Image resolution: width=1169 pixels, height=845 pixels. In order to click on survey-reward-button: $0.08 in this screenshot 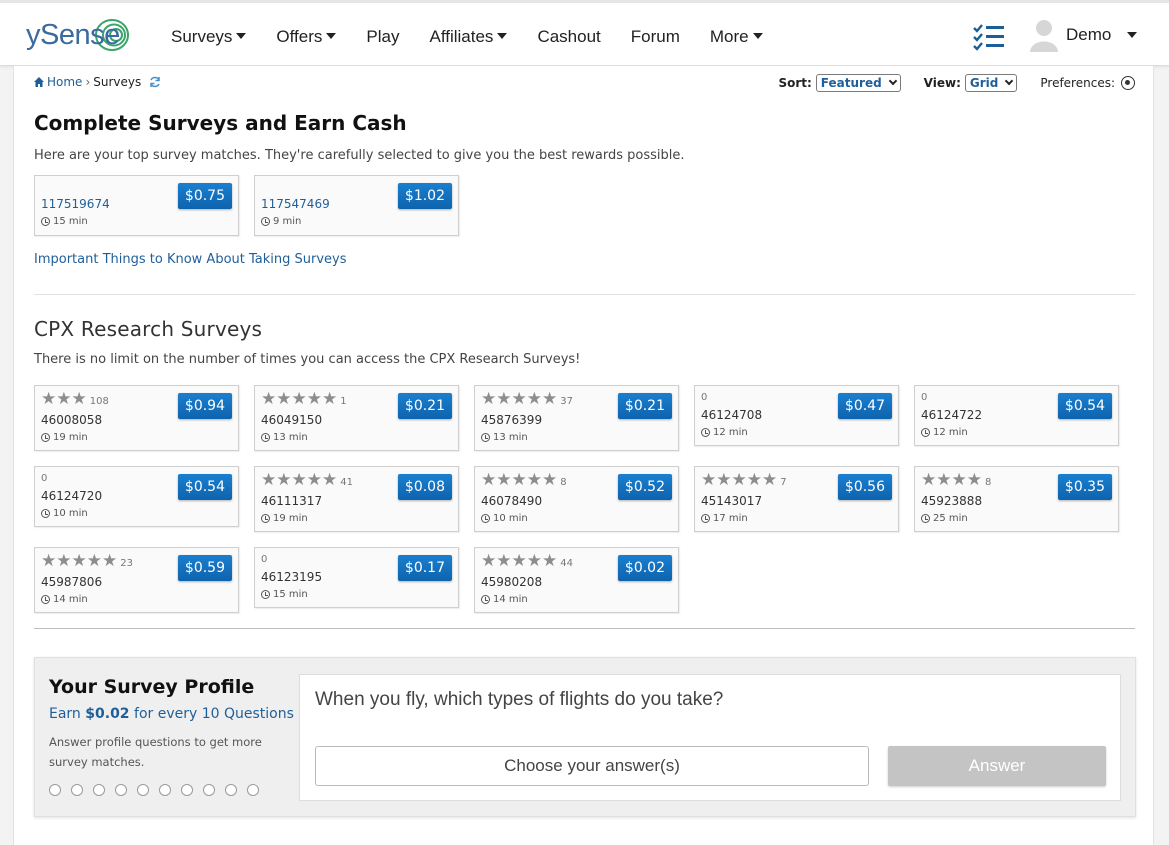, I will do `click(424, 487)`.